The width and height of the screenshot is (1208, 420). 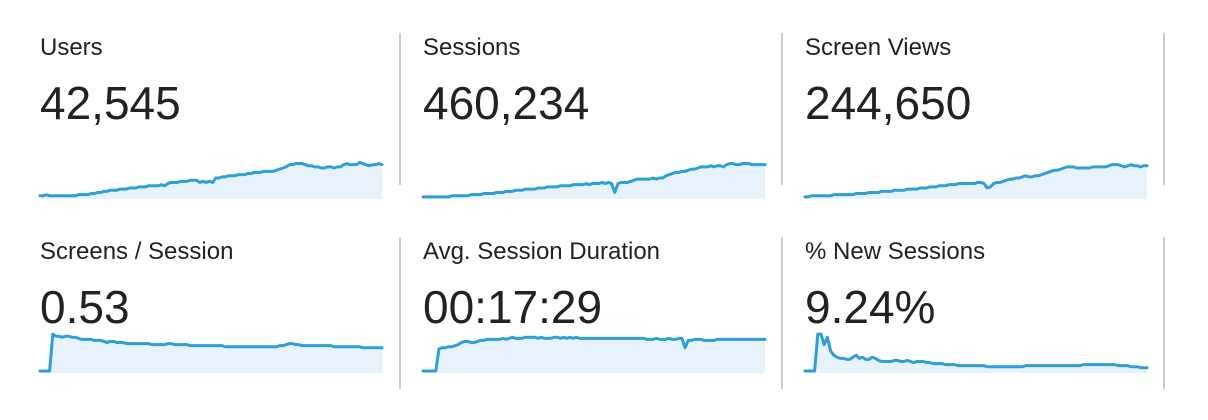 I want to click on metric-label: Sessions, so click(x=472, y=47).